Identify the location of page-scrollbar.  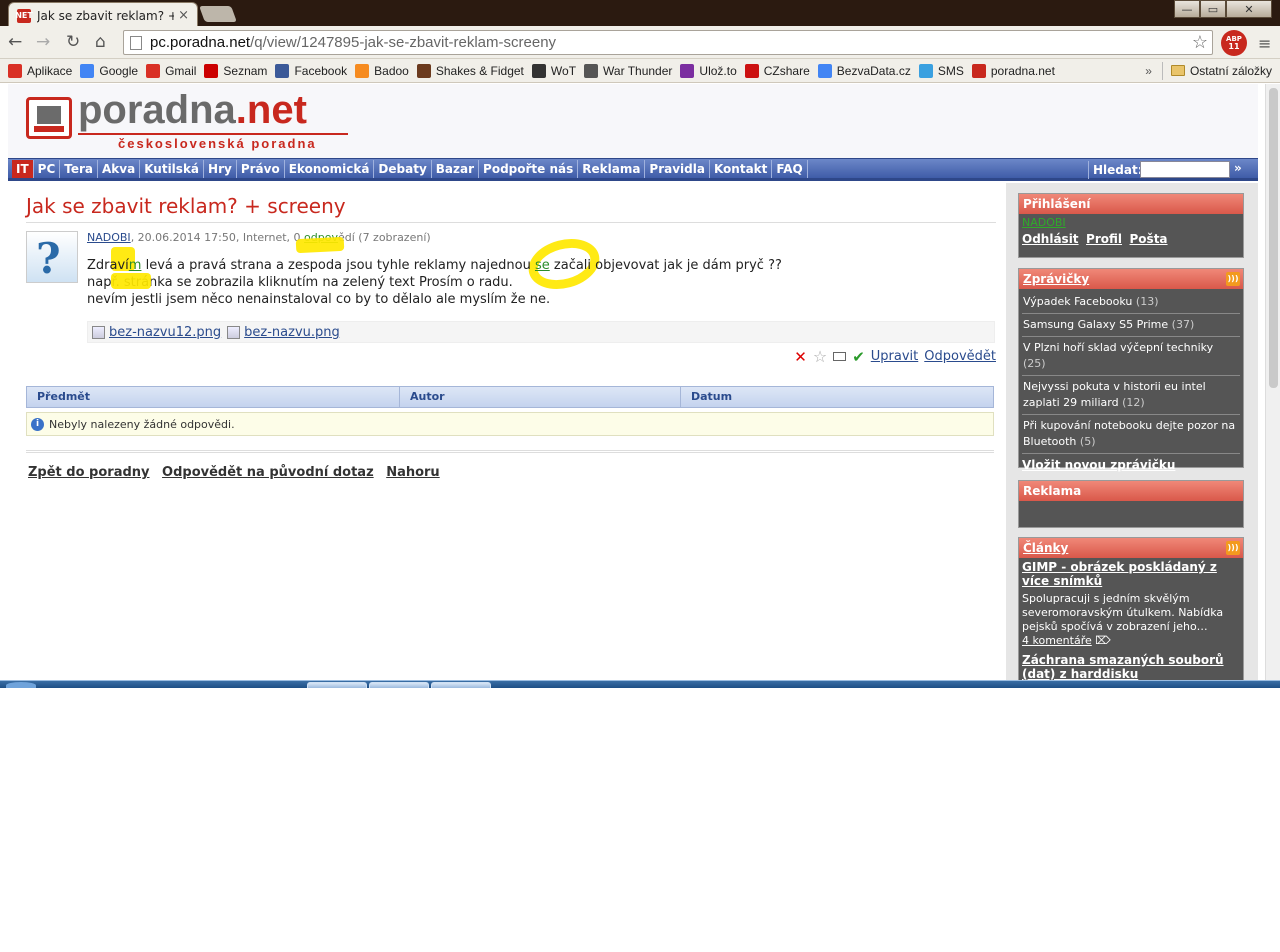
(1272, 386).